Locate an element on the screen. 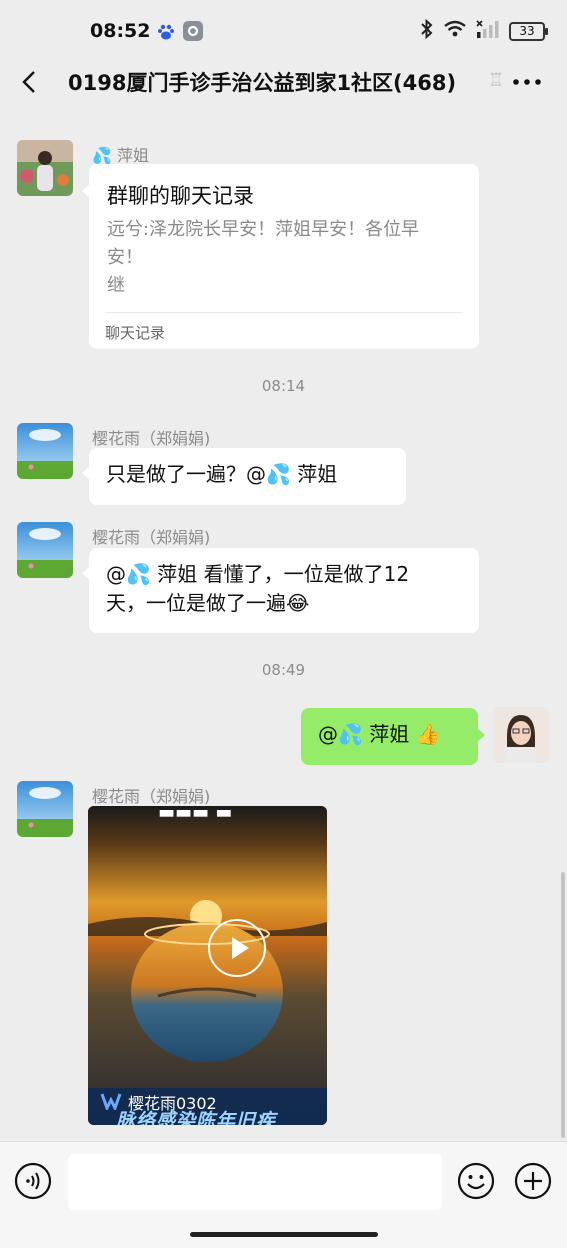 The width and height of the screenshot is (567, 1248). message-bubble: 只是做了一遍？@💦 萍姐 is located at coordinates (244, 476).